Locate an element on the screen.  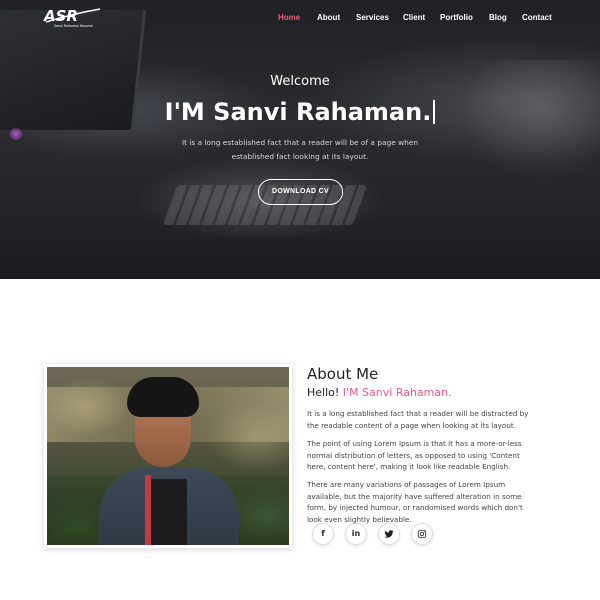
hero-title: I'M Sanvi Rahaman. is located at coordinates (300, 112).